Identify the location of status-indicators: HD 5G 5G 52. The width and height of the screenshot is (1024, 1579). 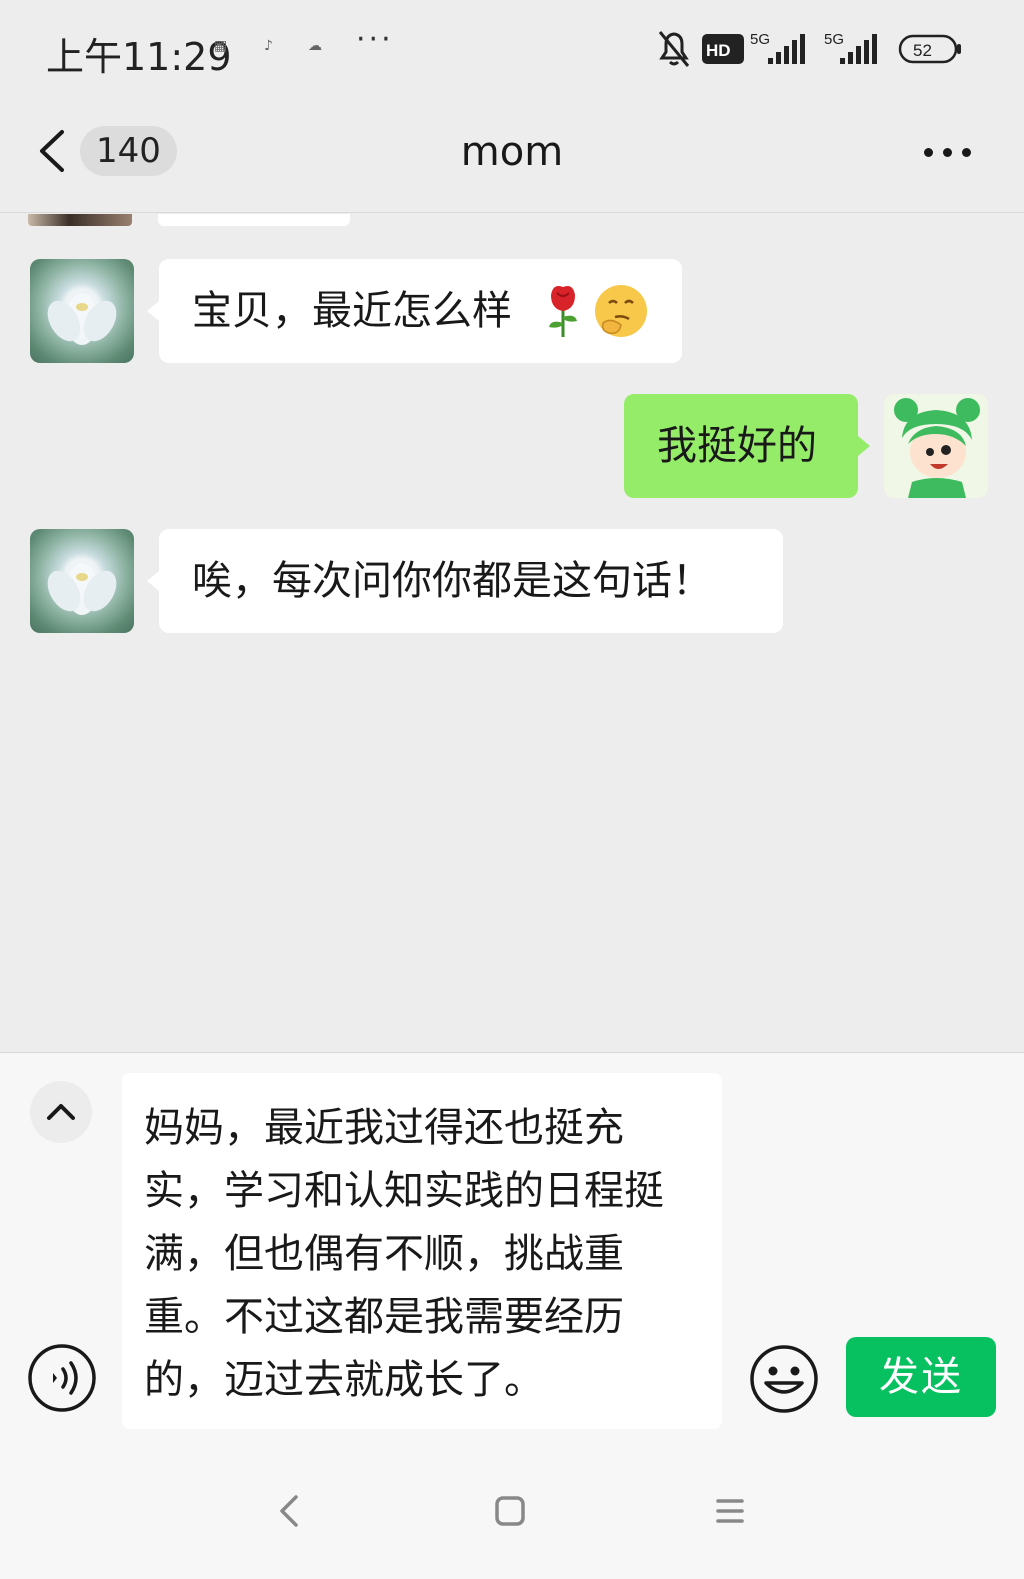
(811, 48).